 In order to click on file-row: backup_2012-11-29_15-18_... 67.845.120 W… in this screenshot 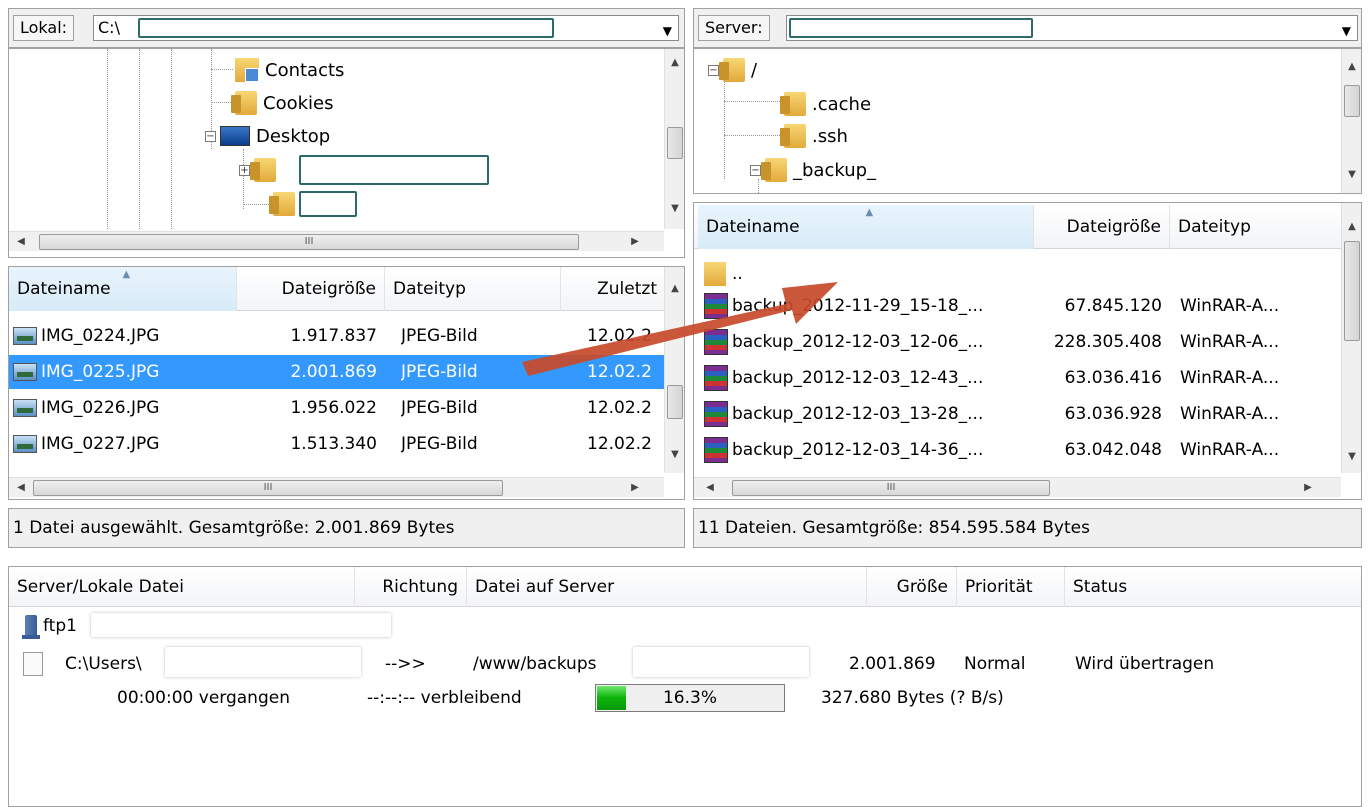, I will do `click(1017, 306)`.